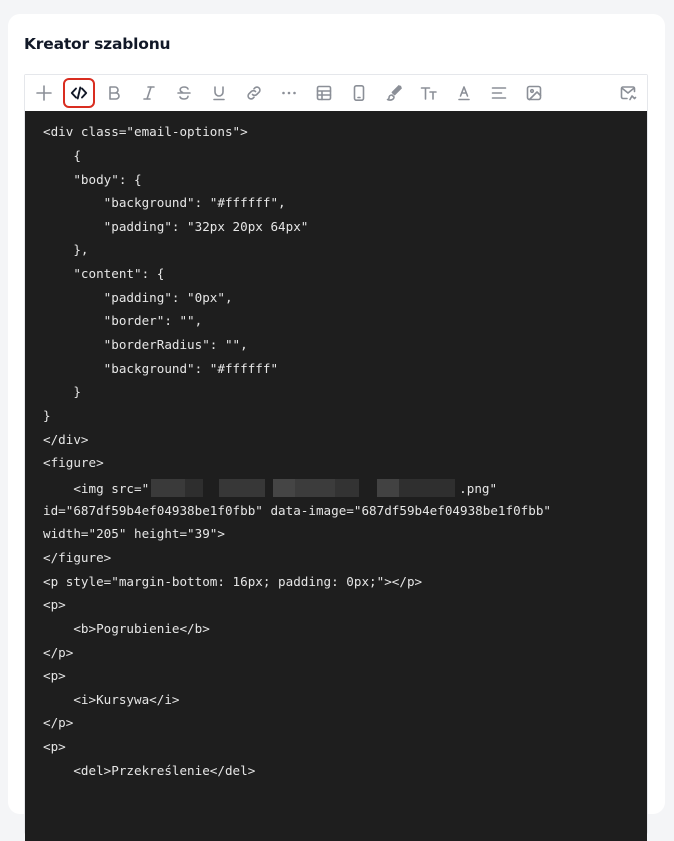 This screenshot has height=841, width=674. What do you see at coordinates (66, 439) in the screenshot?
I see `code-line: </div>` at bounding box center [66, 439].